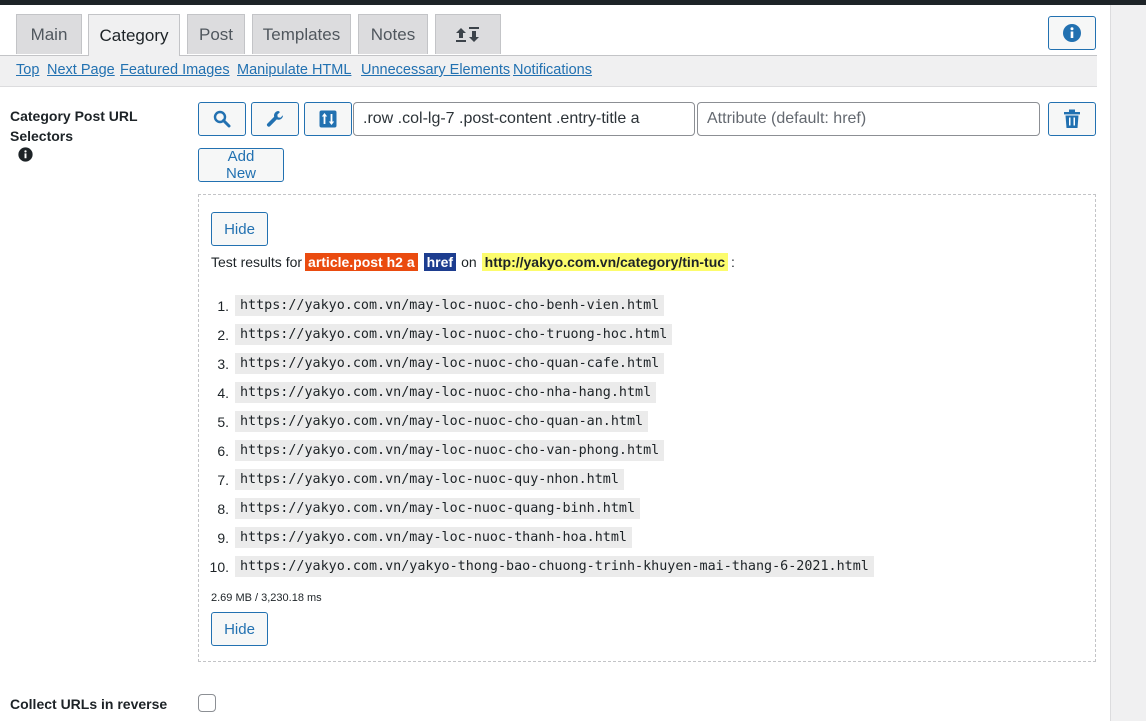  I want to click on tab-bar: Main Category Post Templates Notes, so click(548, 30).